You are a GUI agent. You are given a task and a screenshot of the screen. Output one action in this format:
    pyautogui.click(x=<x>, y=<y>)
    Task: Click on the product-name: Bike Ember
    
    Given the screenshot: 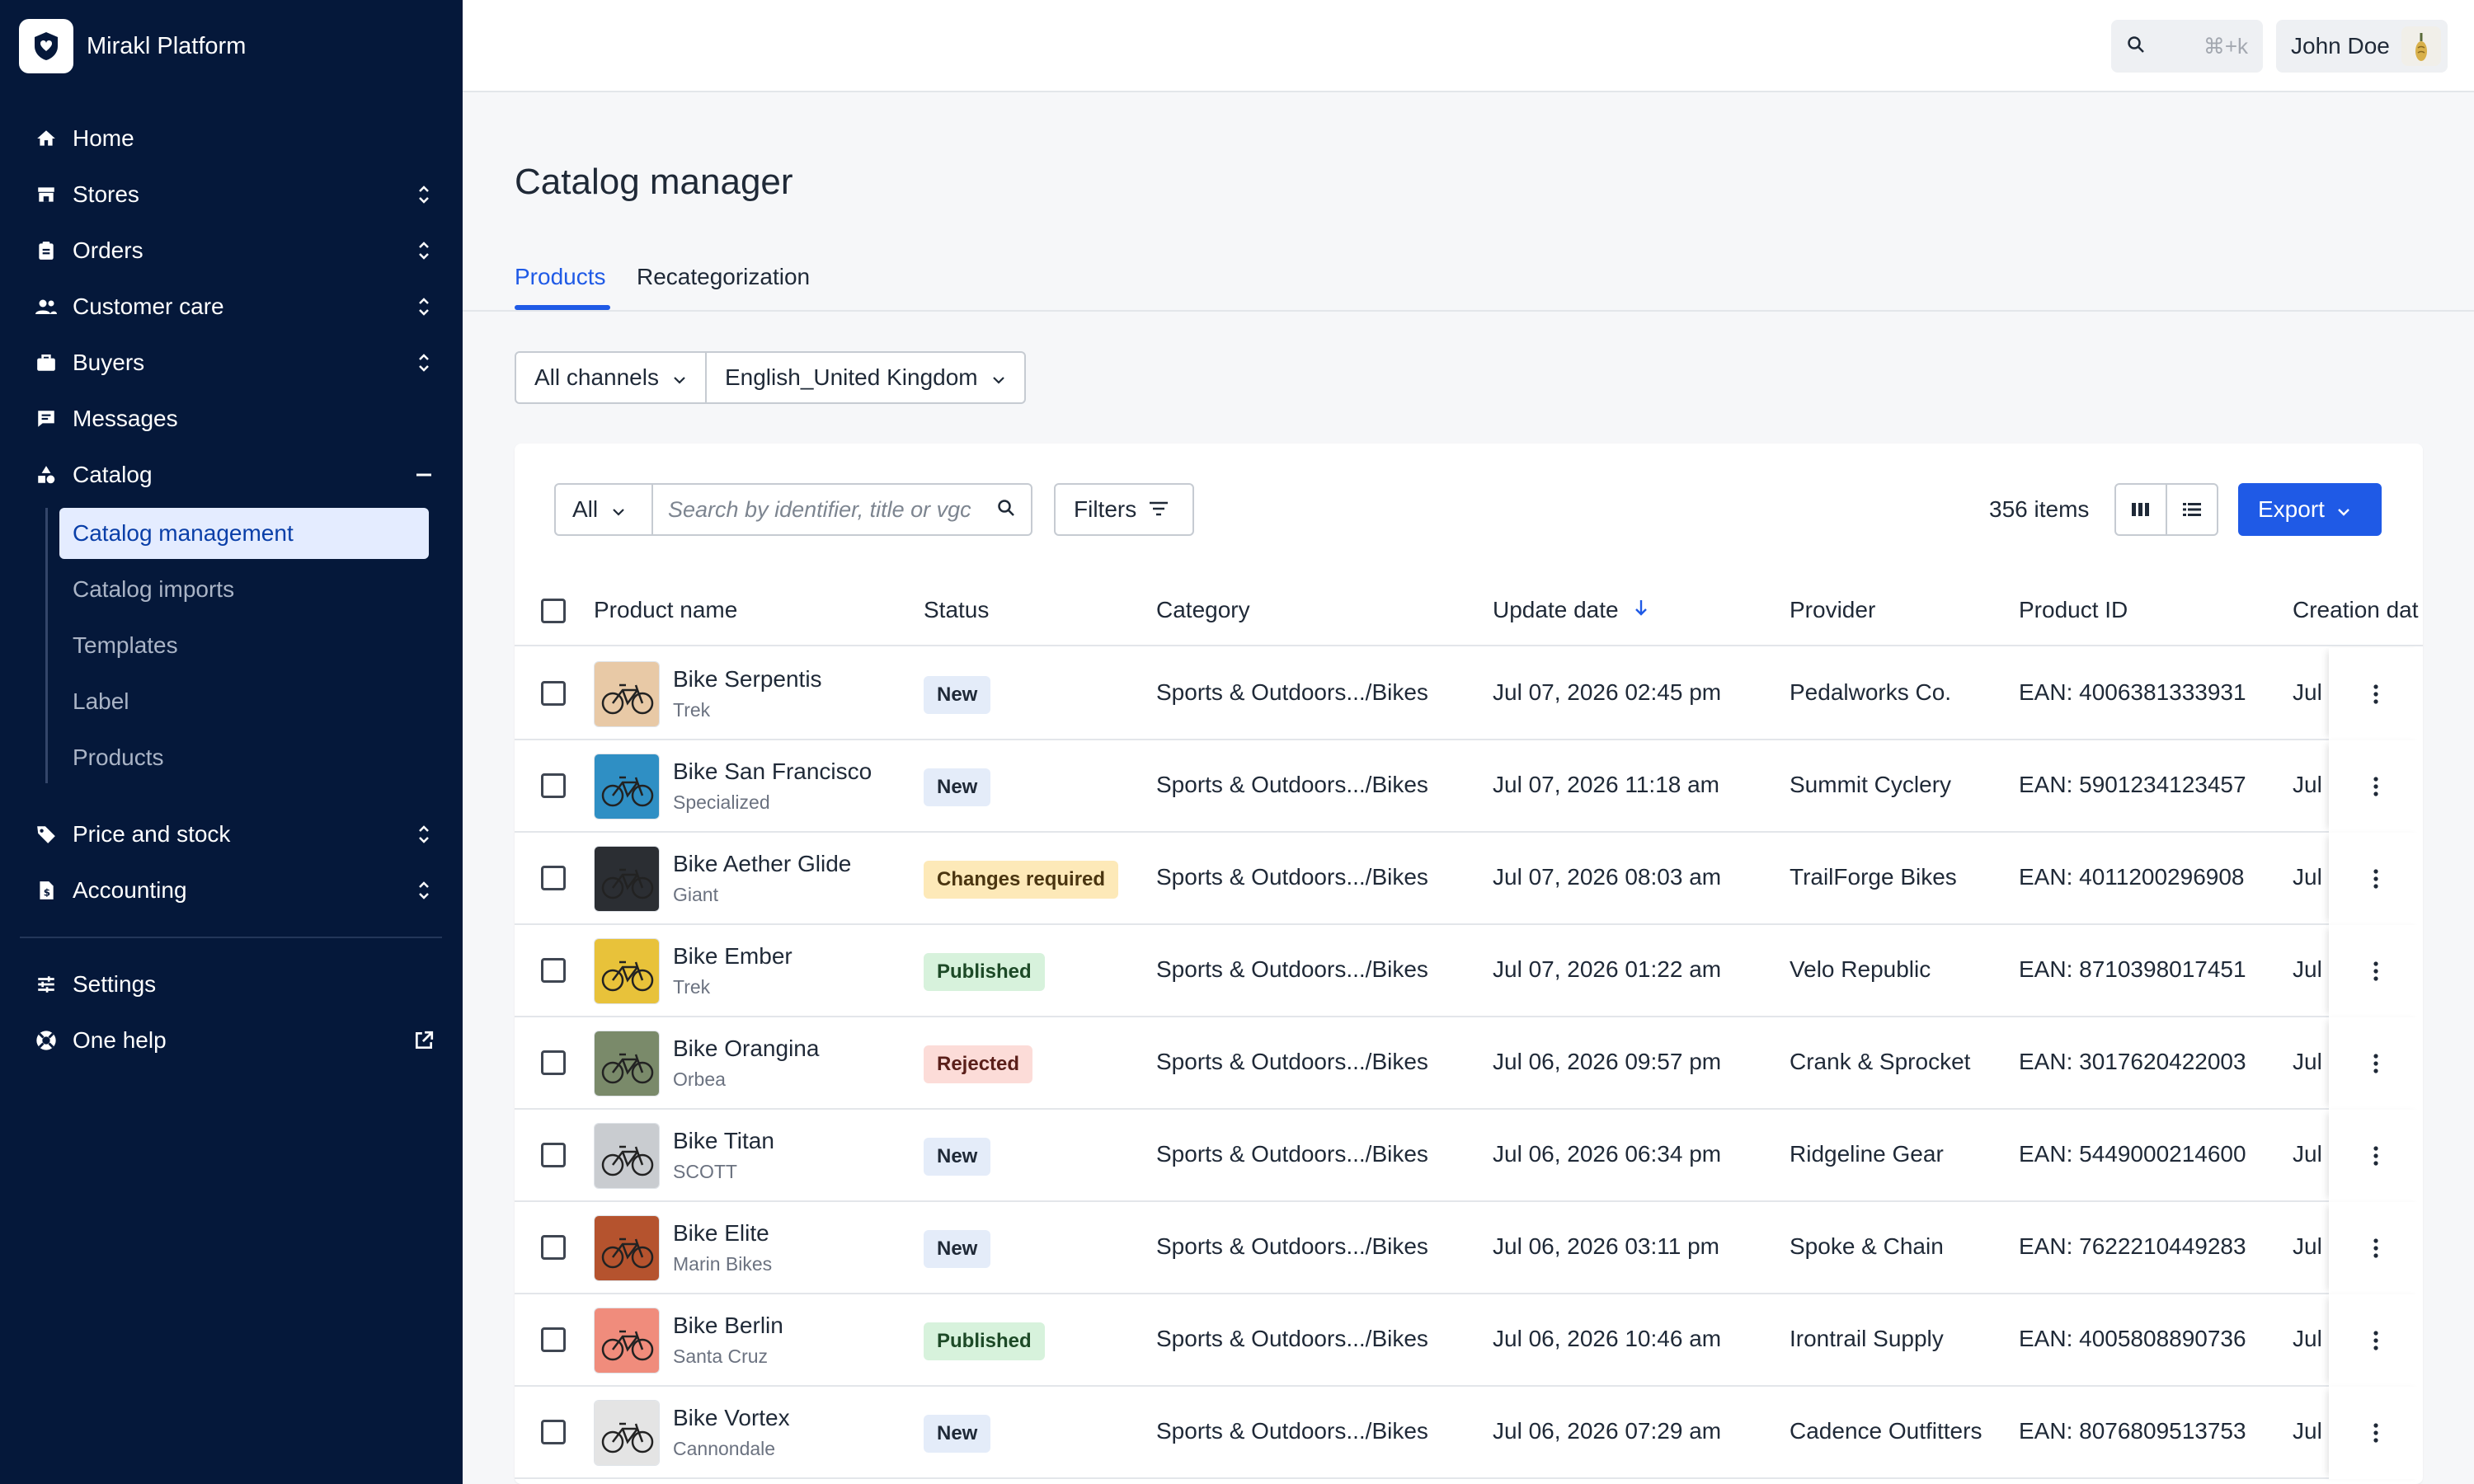 What is the action you would take?
    pyautogui.click(x=733, y=956)
    